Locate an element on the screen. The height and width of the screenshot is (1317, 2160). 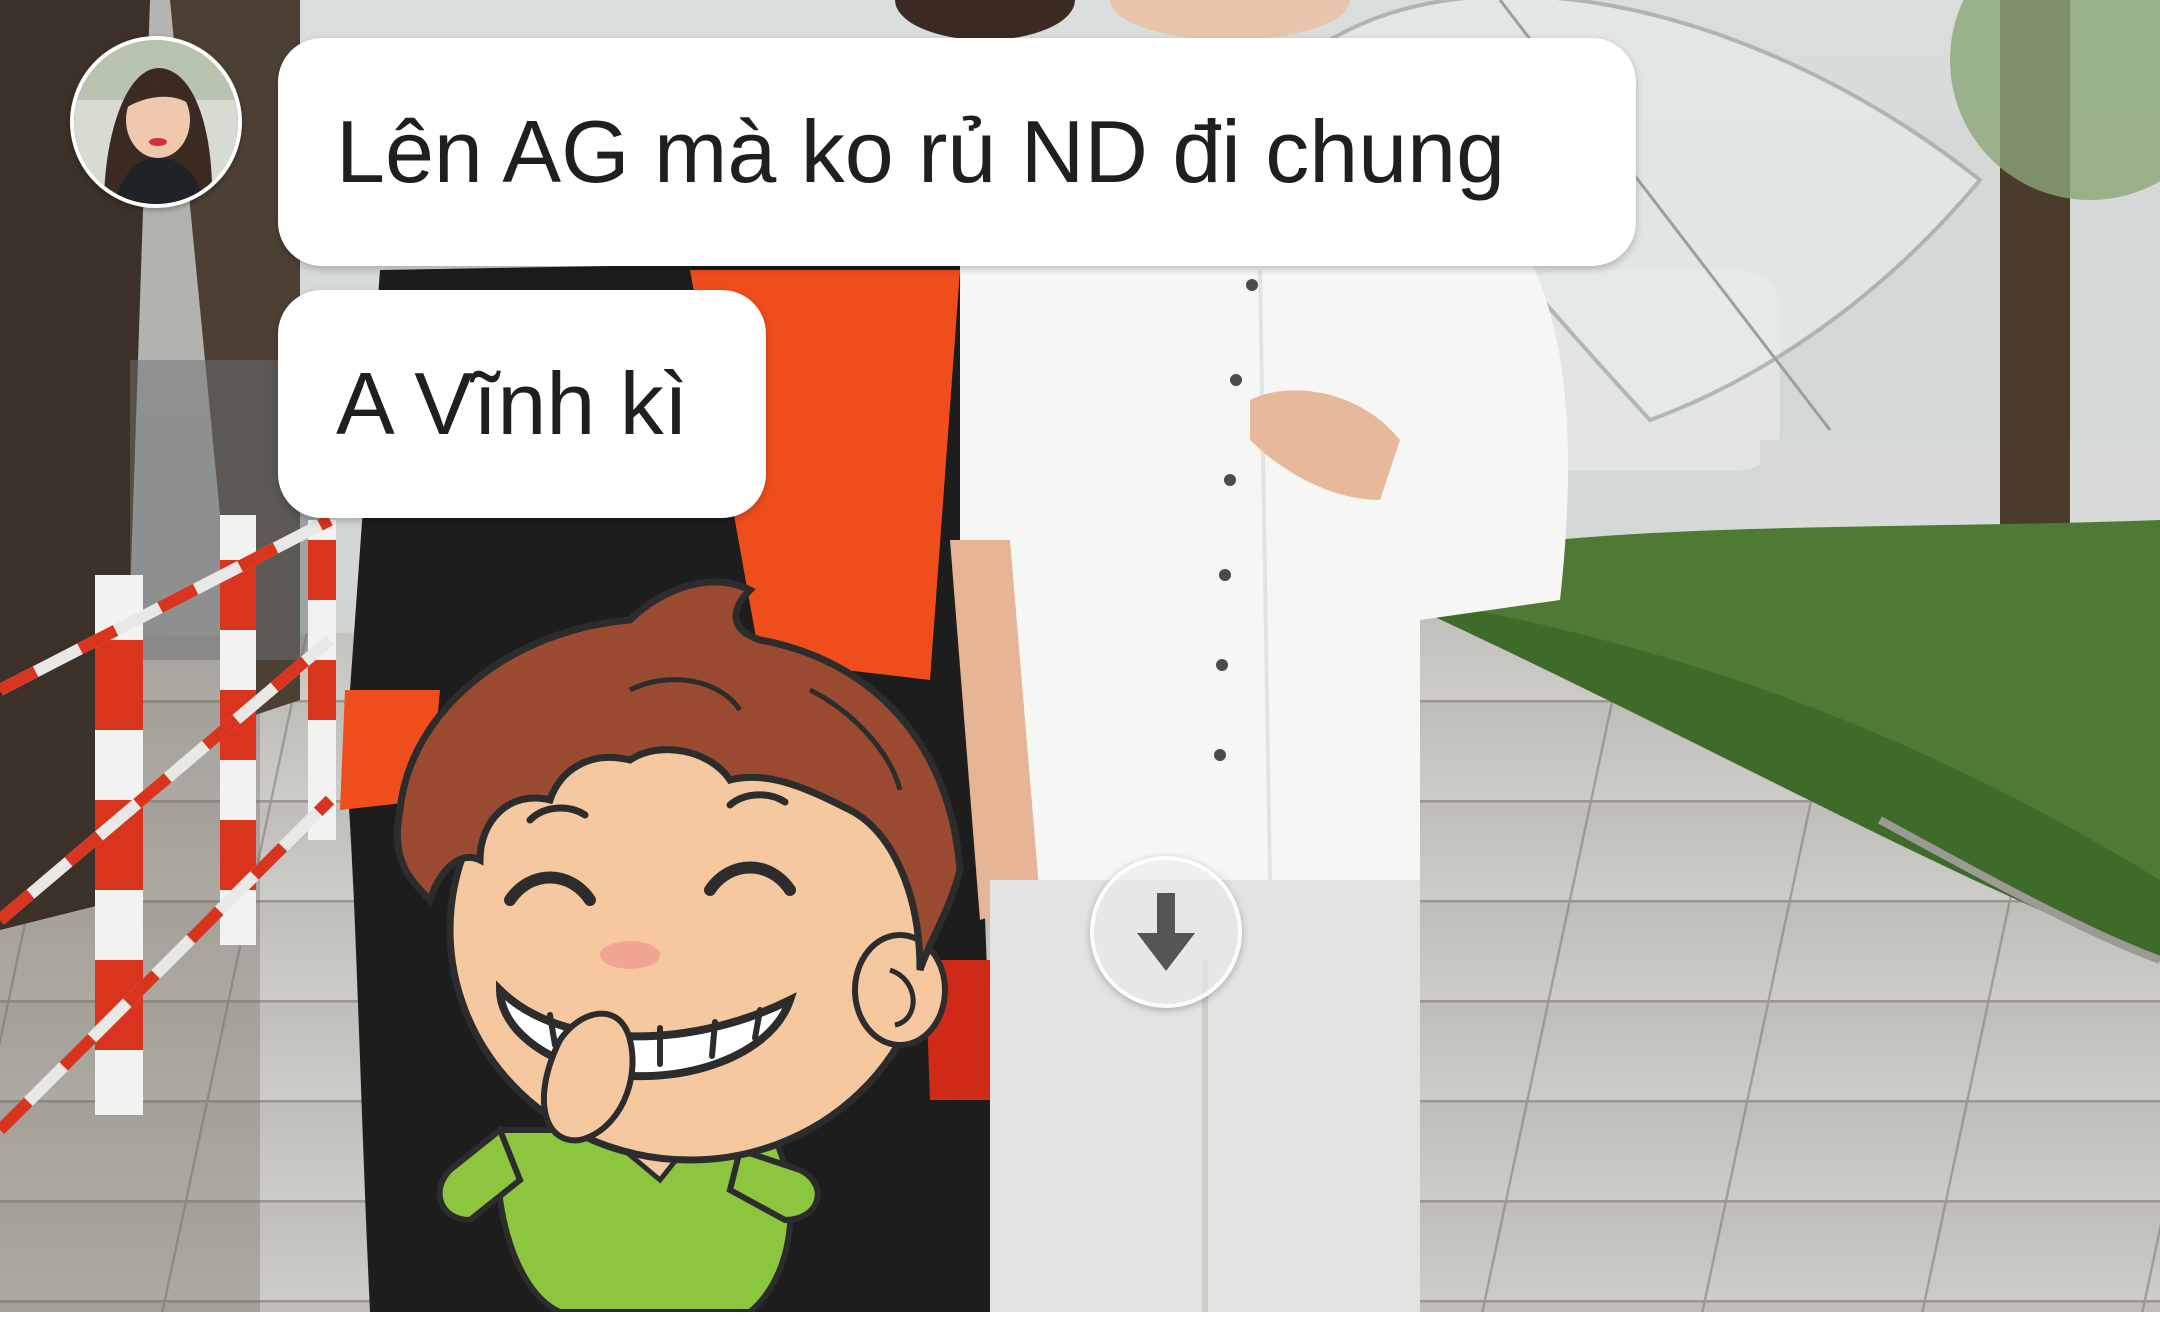
scroll-to-bottom-button is located at coordinates (1166, 932).